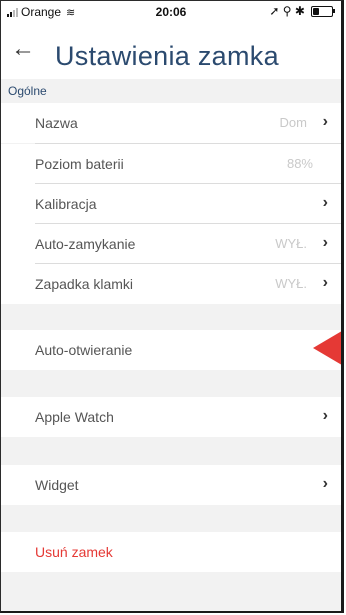 This screenshot has height=615, width=346. I want to click on delete-lock-label: Usuń zamek, so click(74, 552).